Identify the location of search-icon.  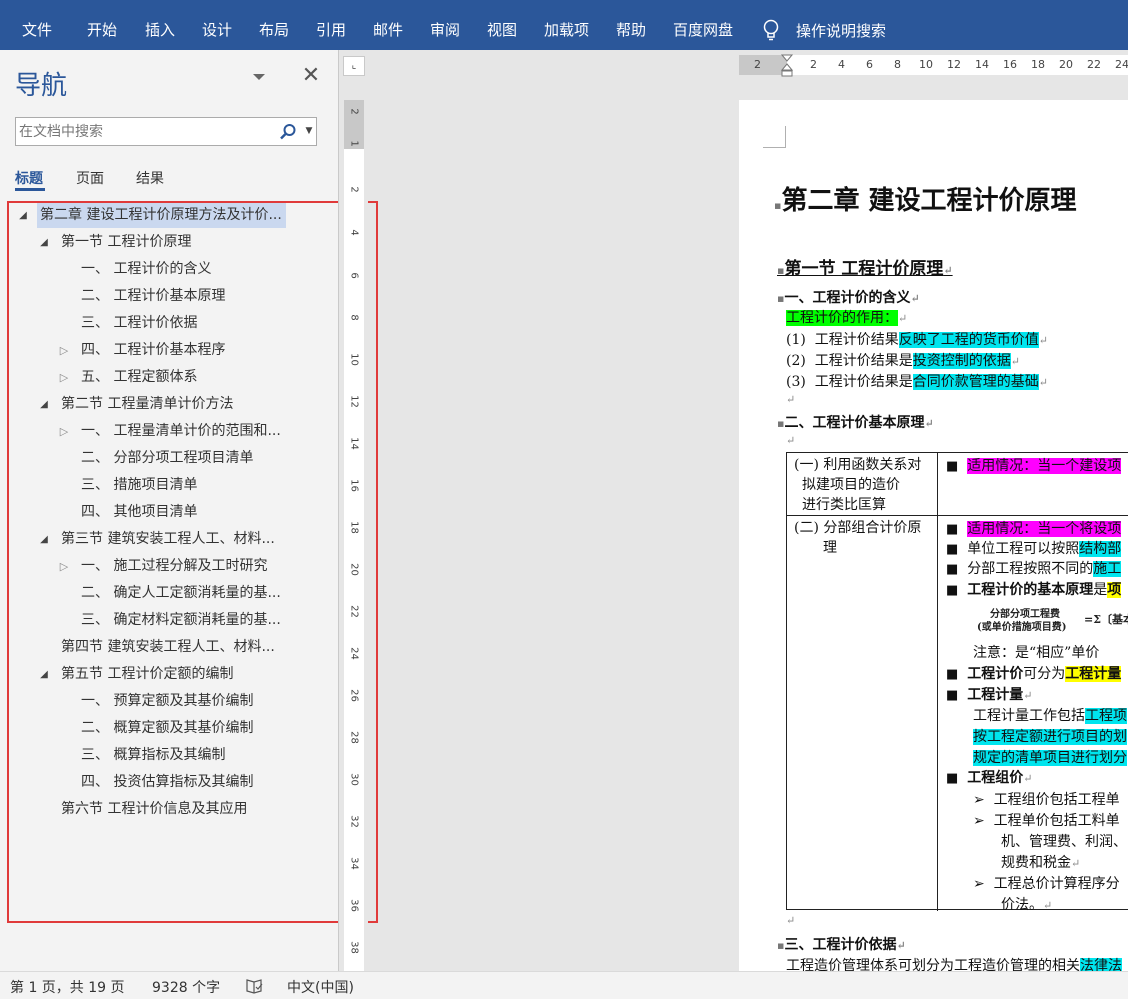
(288, 132).